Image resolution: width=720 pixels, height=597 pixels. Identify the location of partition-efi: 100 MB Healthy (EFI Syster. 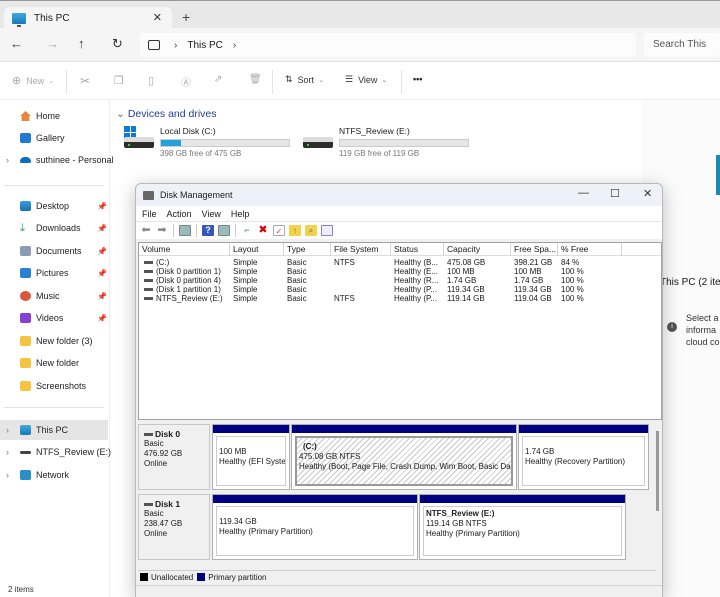
(251, 457).